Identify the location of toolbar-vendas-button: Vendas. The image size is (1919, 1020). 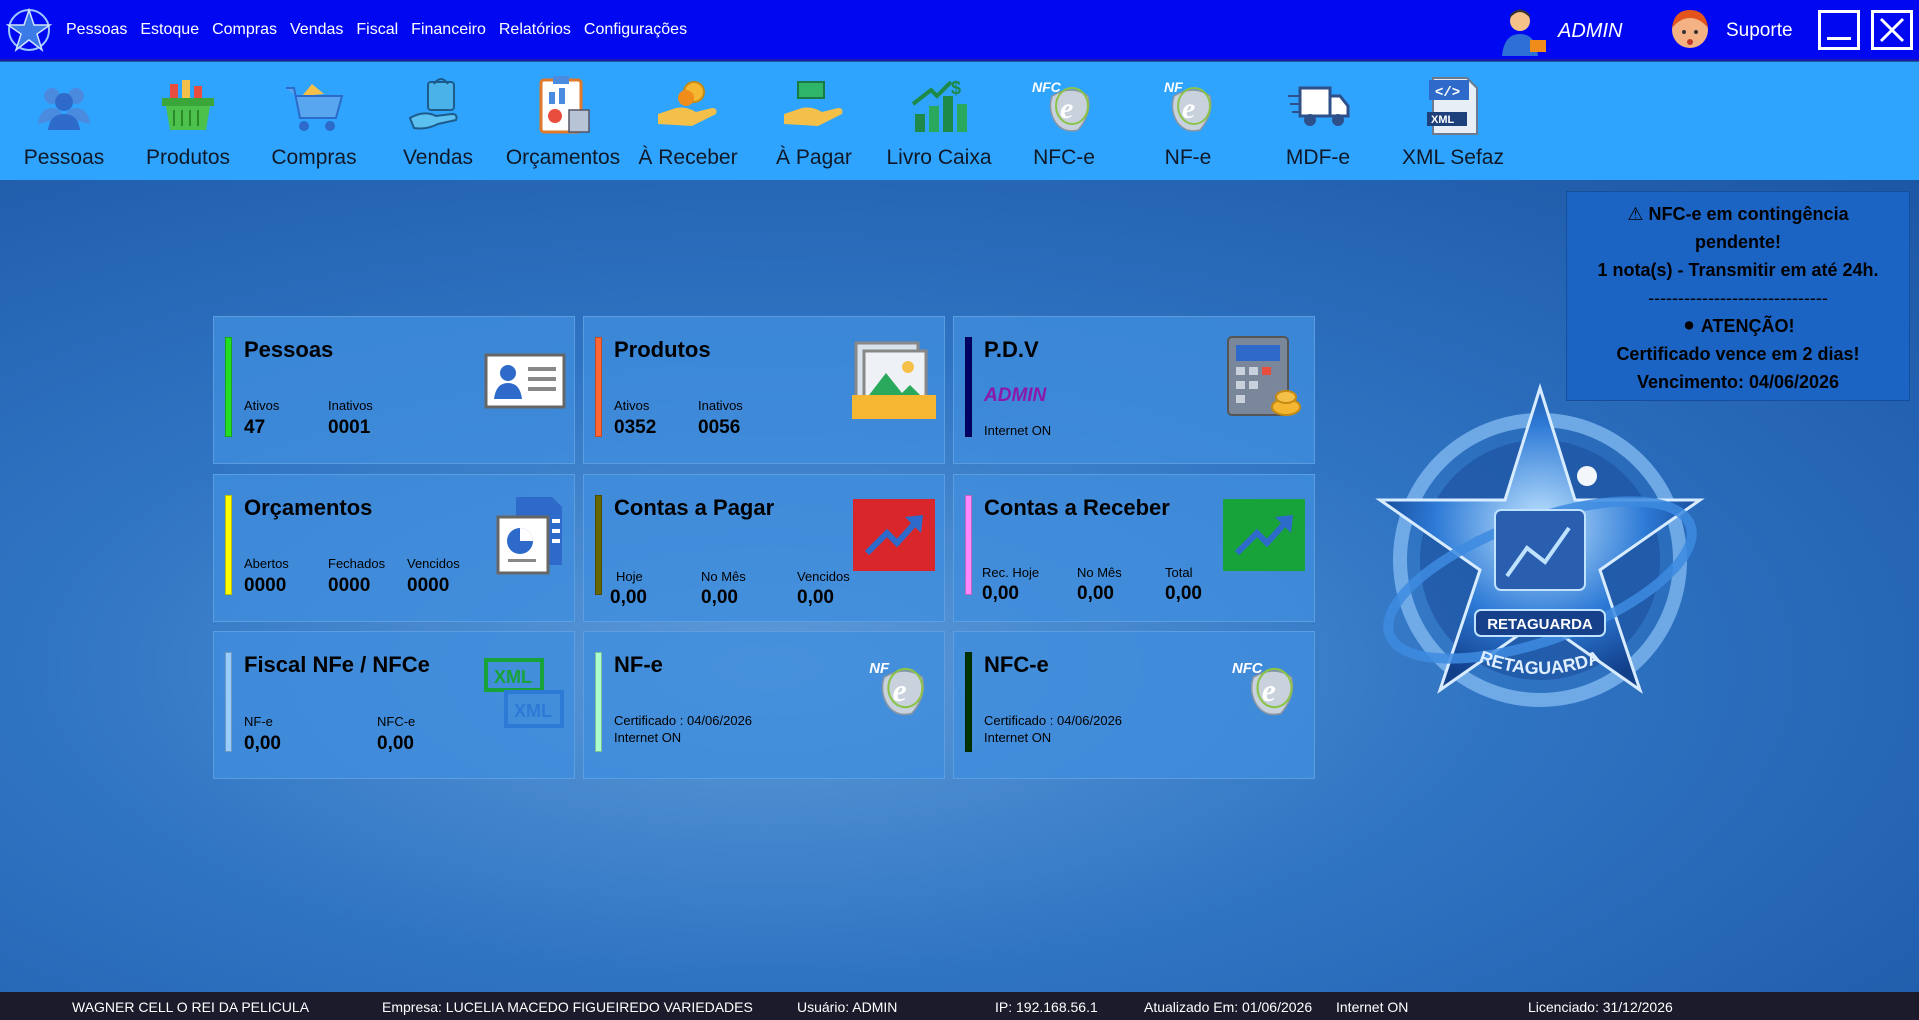
(438, 121).